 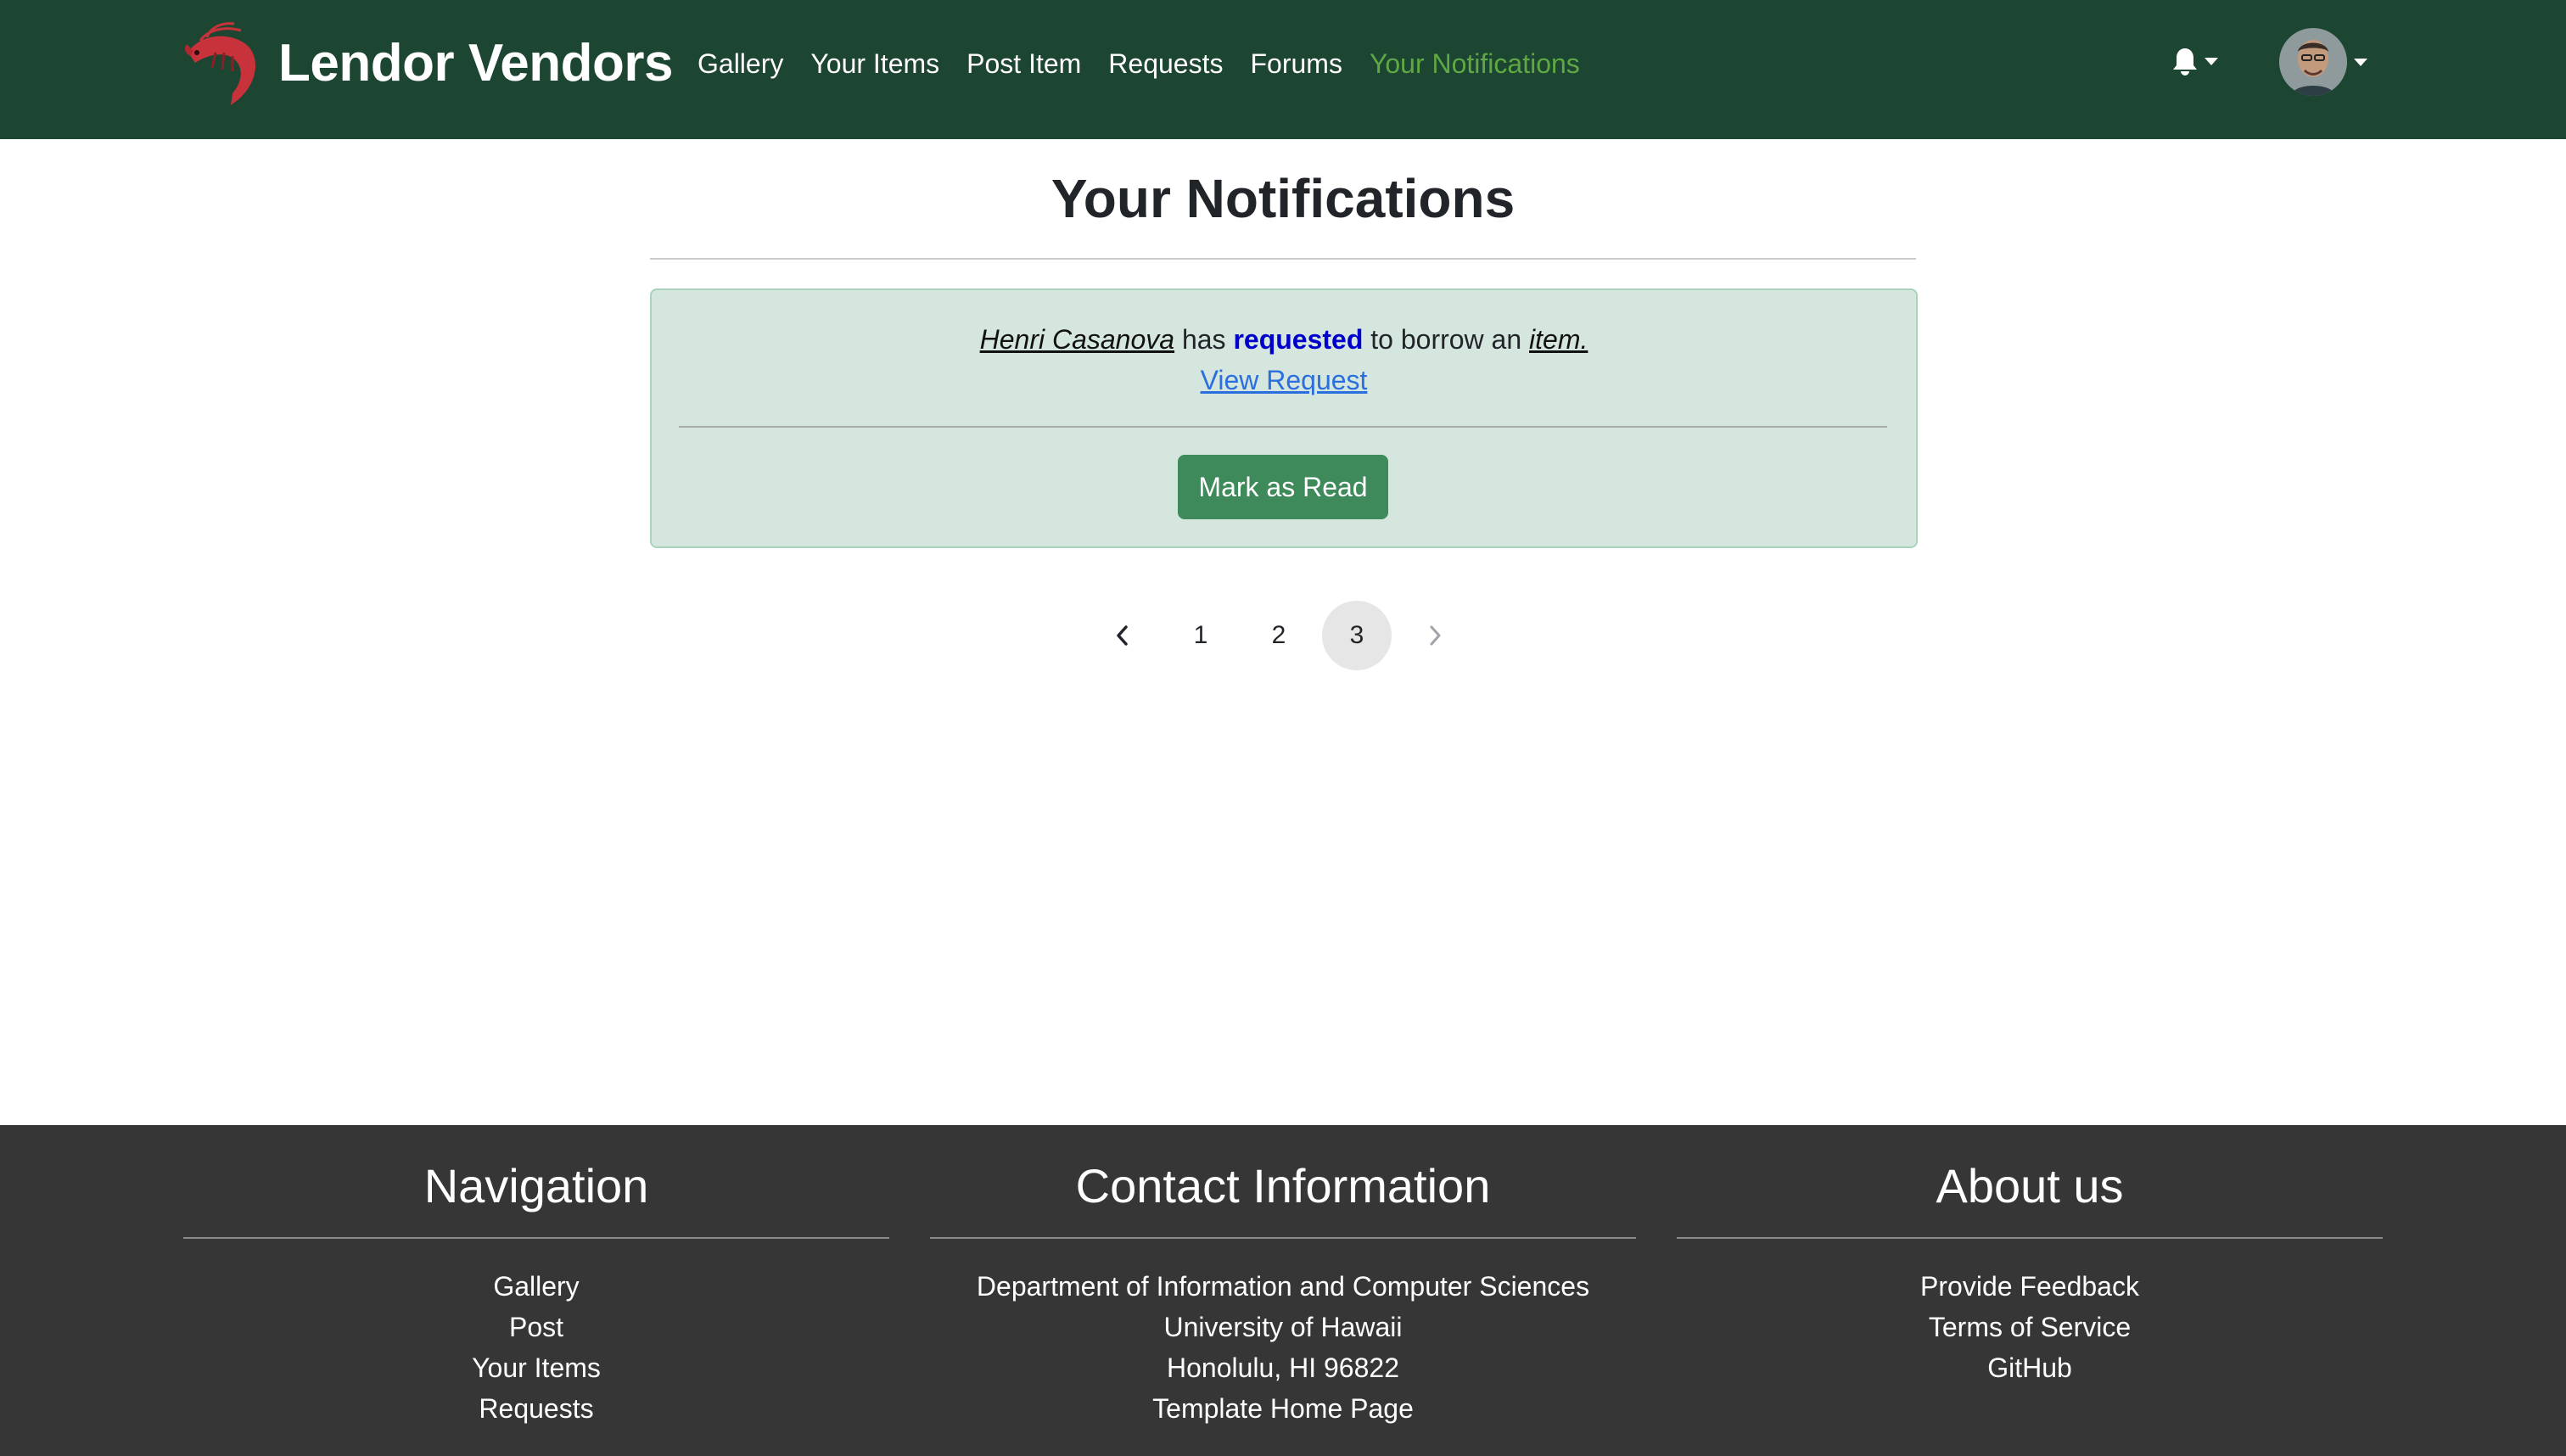 I want to click on nav-link-your-items: Your Items, so click(x=874, y=64).